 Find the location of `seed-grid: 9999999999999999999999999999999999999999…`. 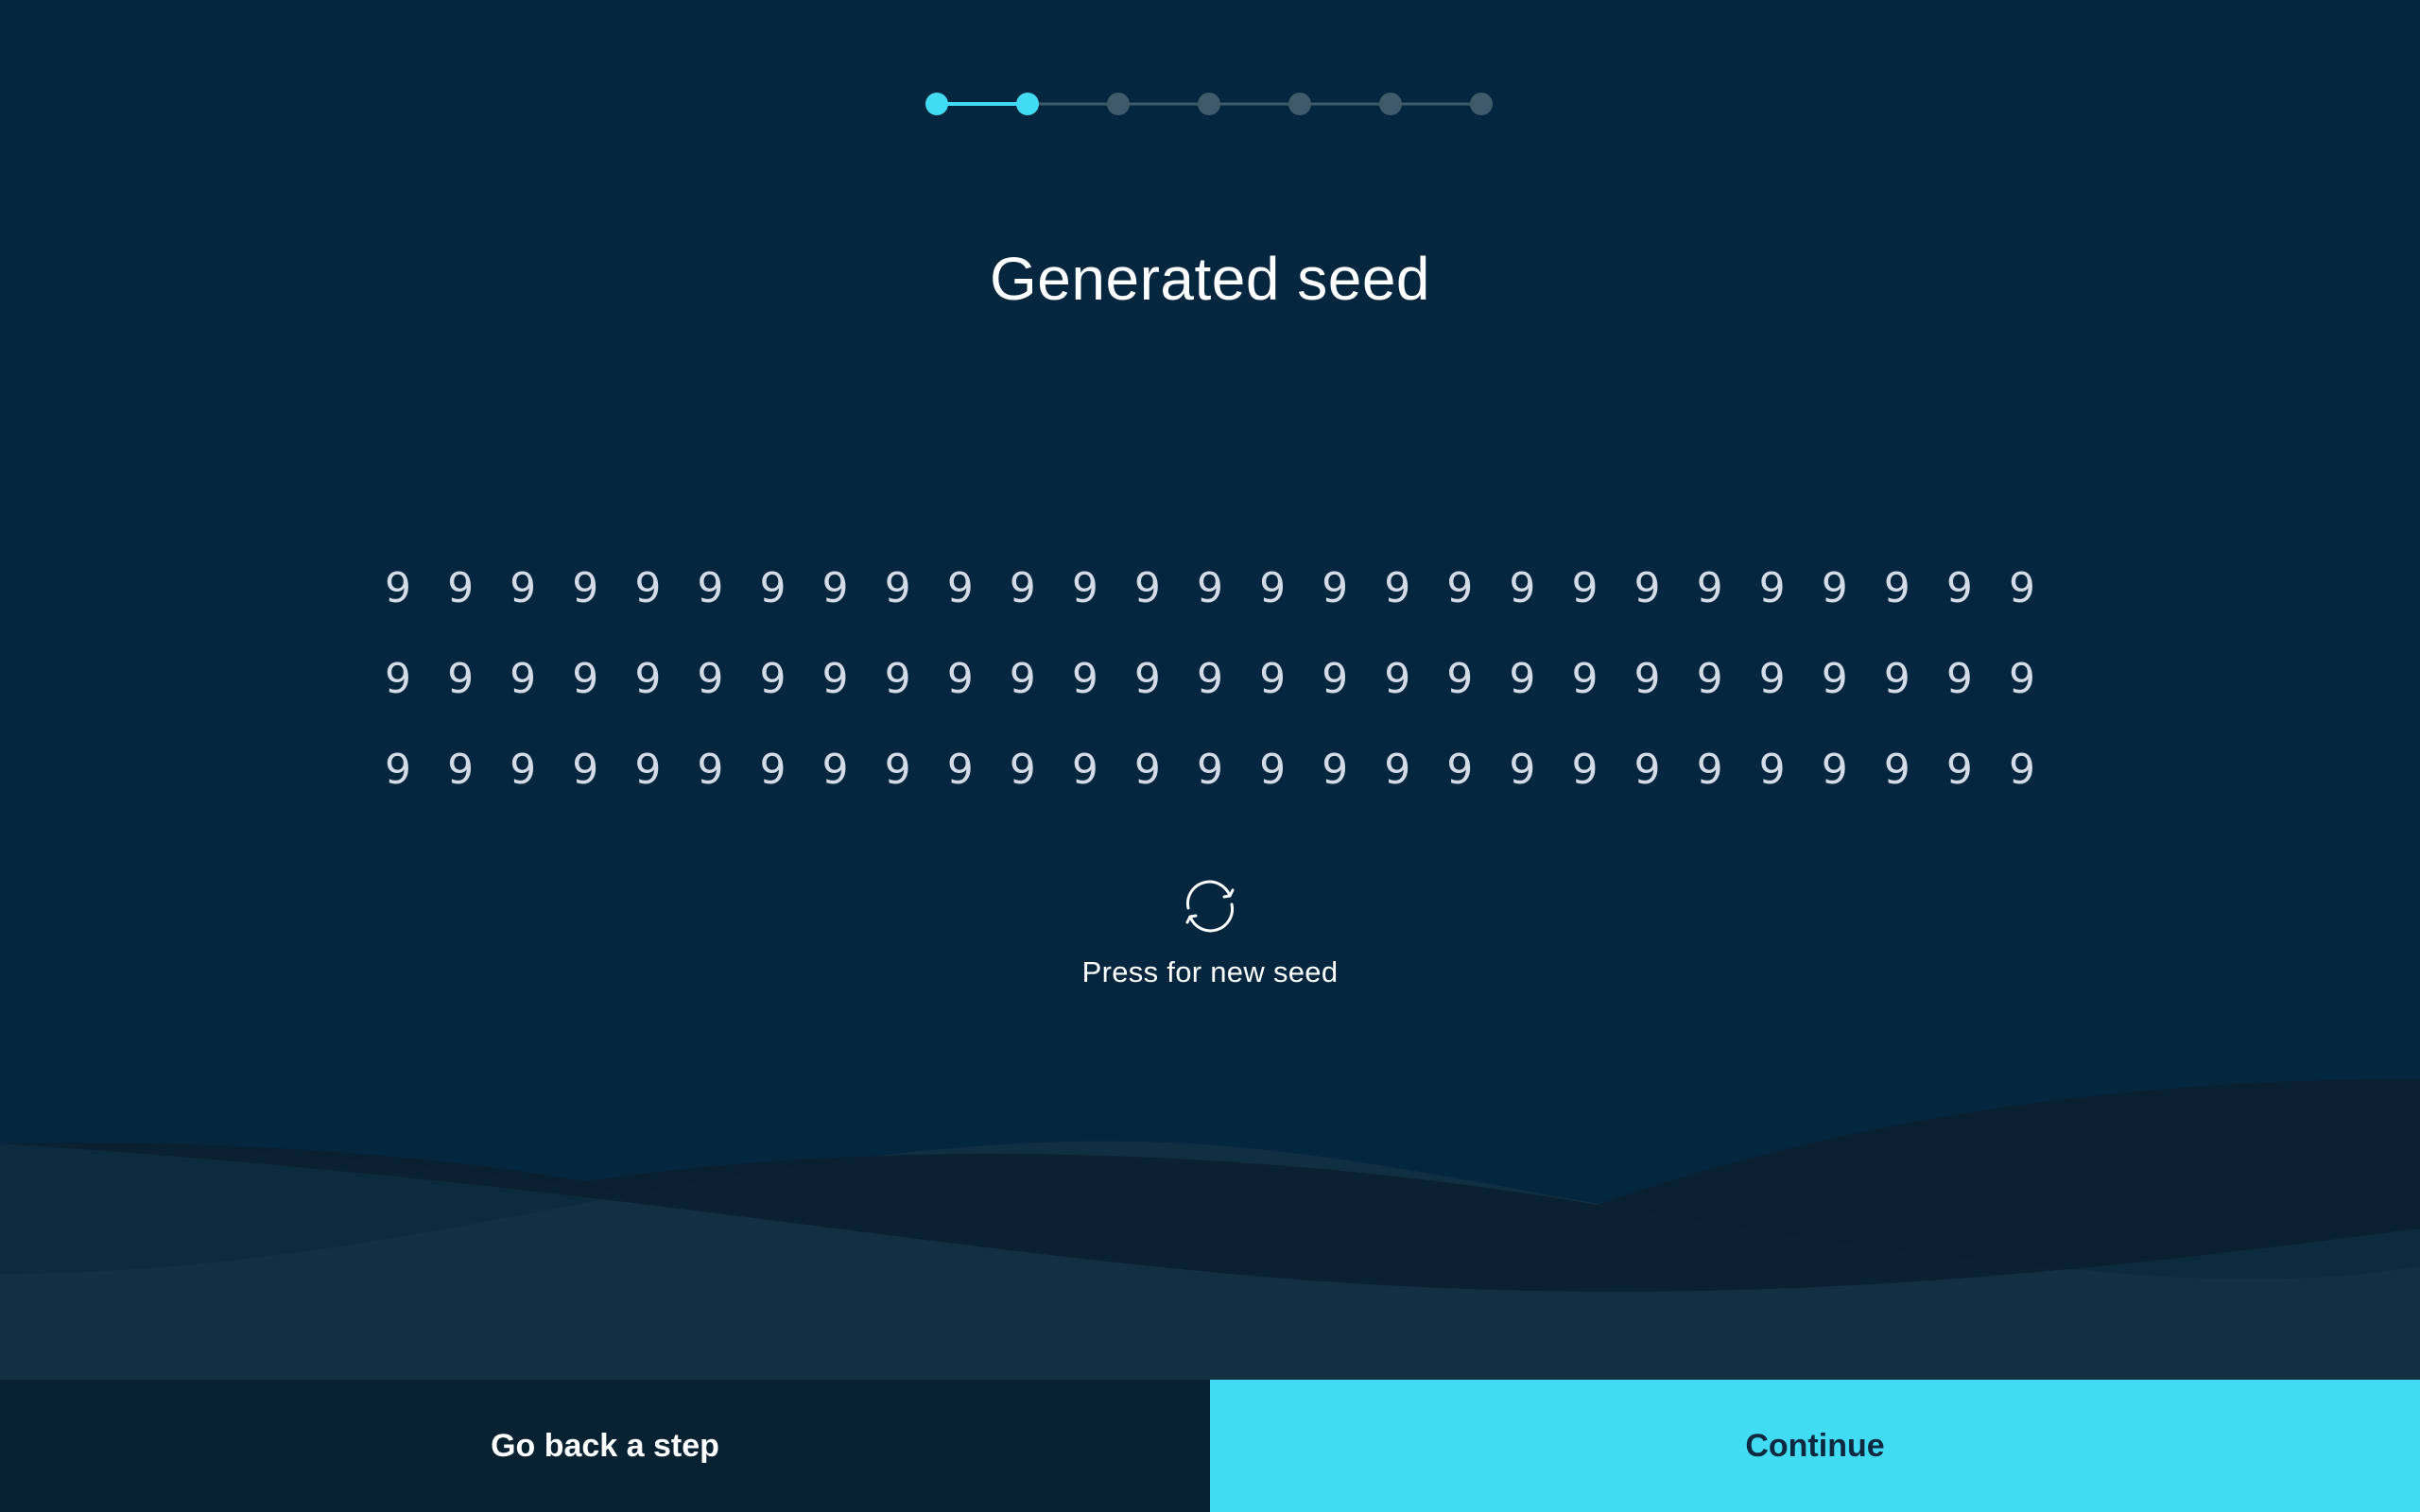

seed-grid: 9999999999999999999999999999999999999999… is located at coordinates (1210, 679).